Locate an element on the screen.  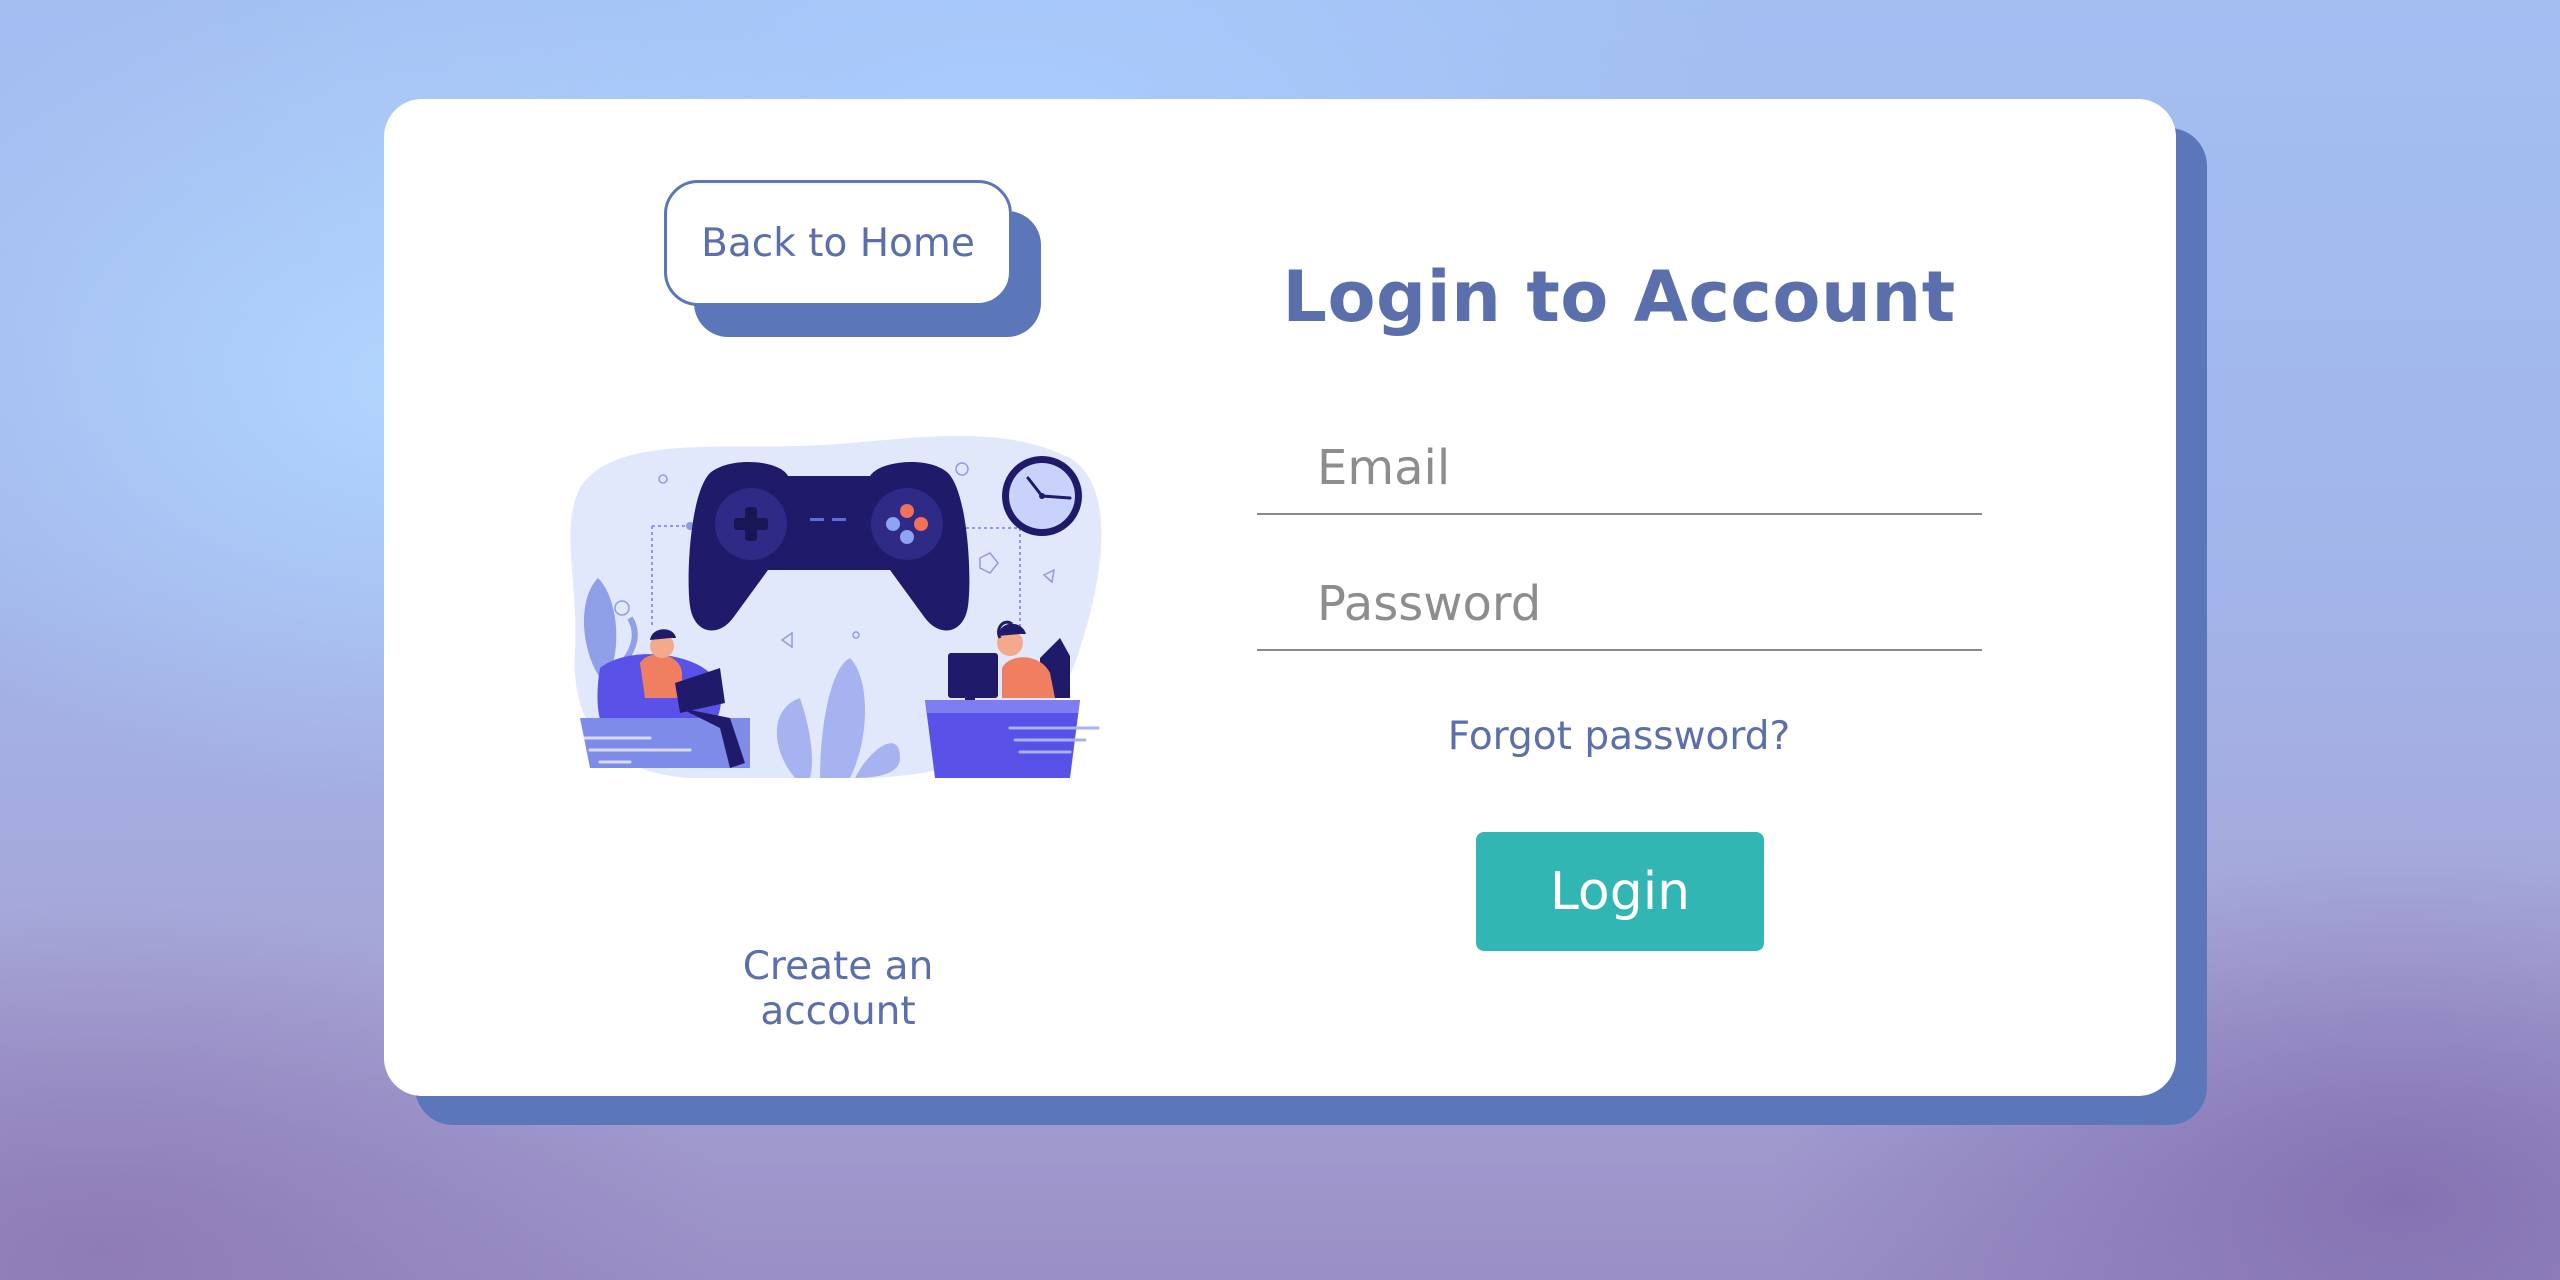
back-to-home-wrapper: Back to Home is located at coordinates (853, 259).